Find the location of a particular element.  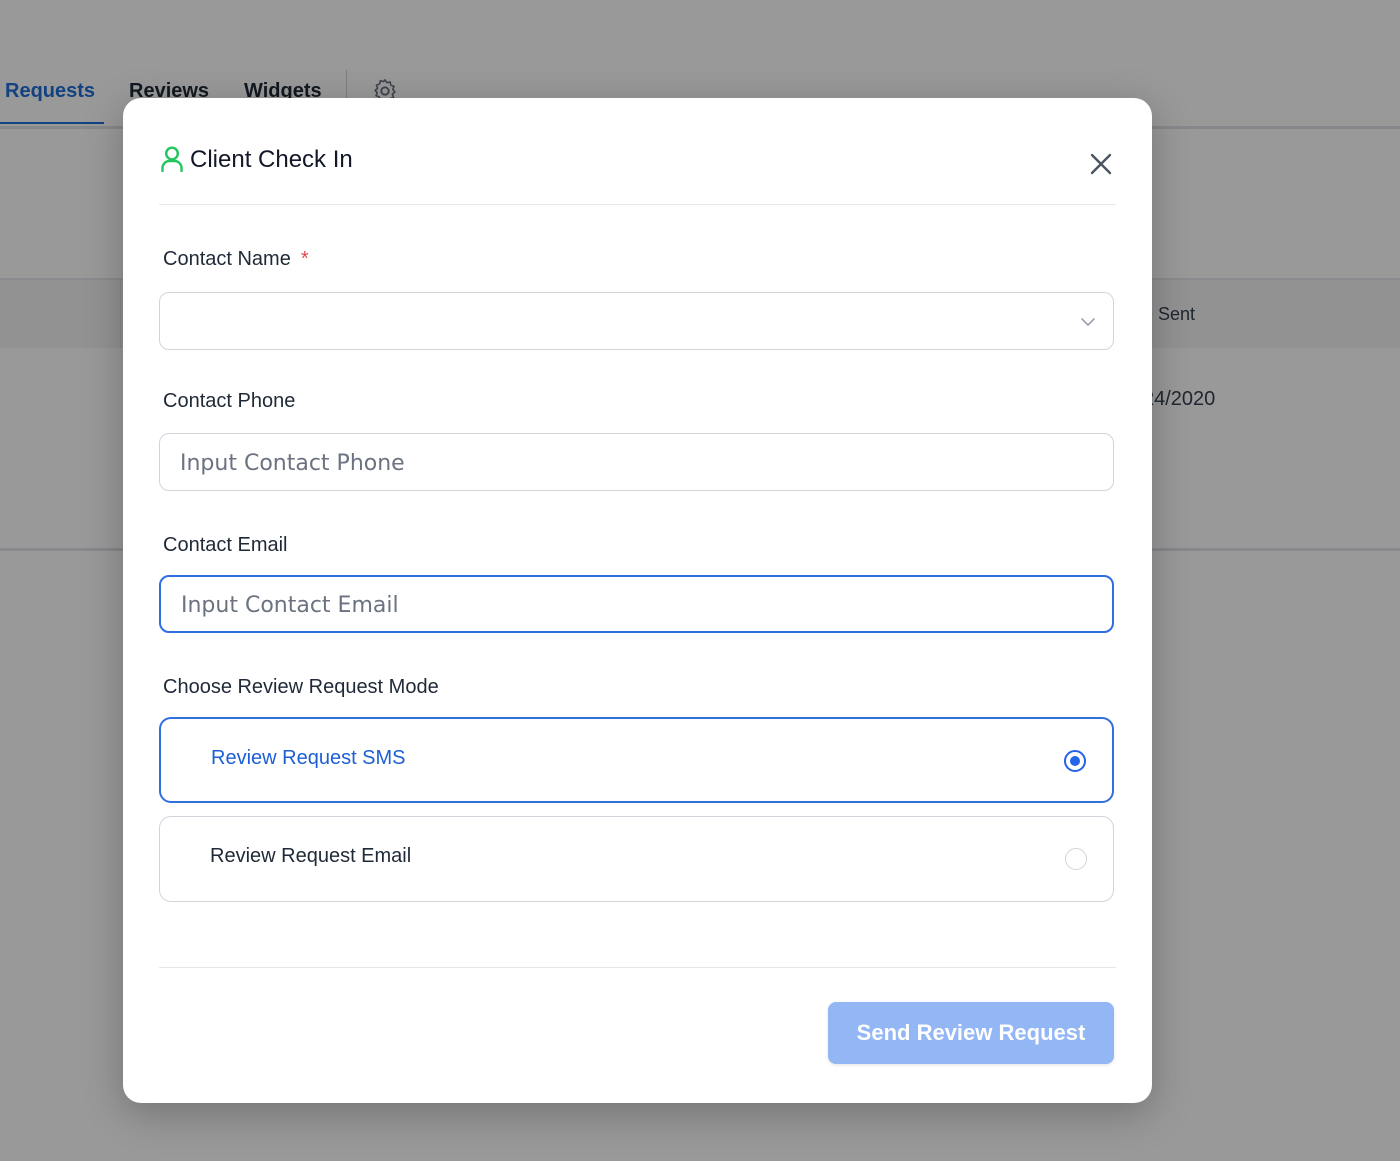

close-icon is located at coordinates (1101, 164).